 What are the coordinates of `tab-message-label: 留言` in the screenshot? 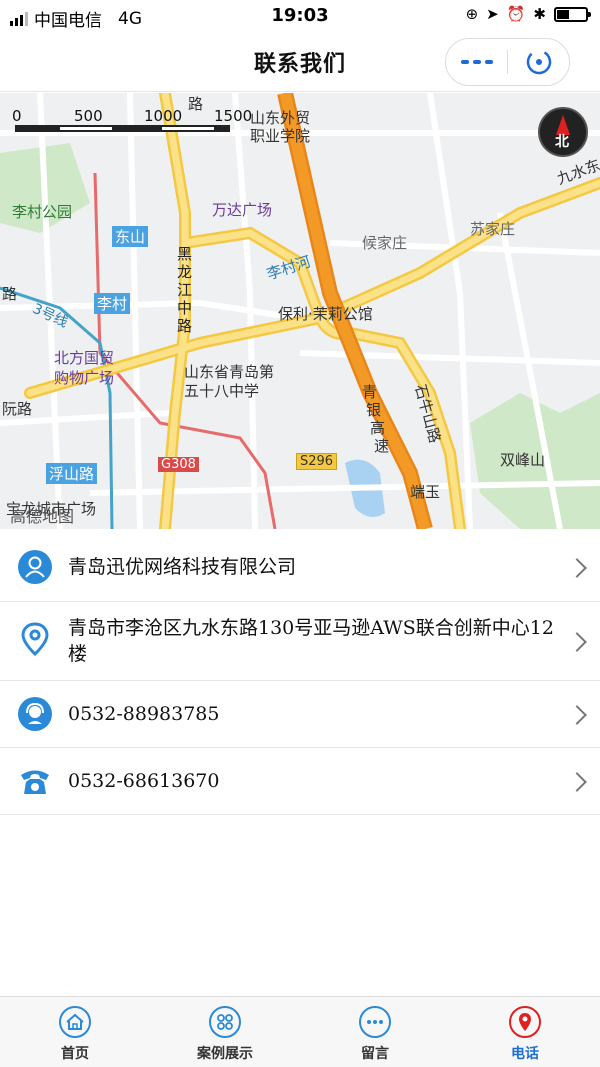 It's located at (375, 1054).